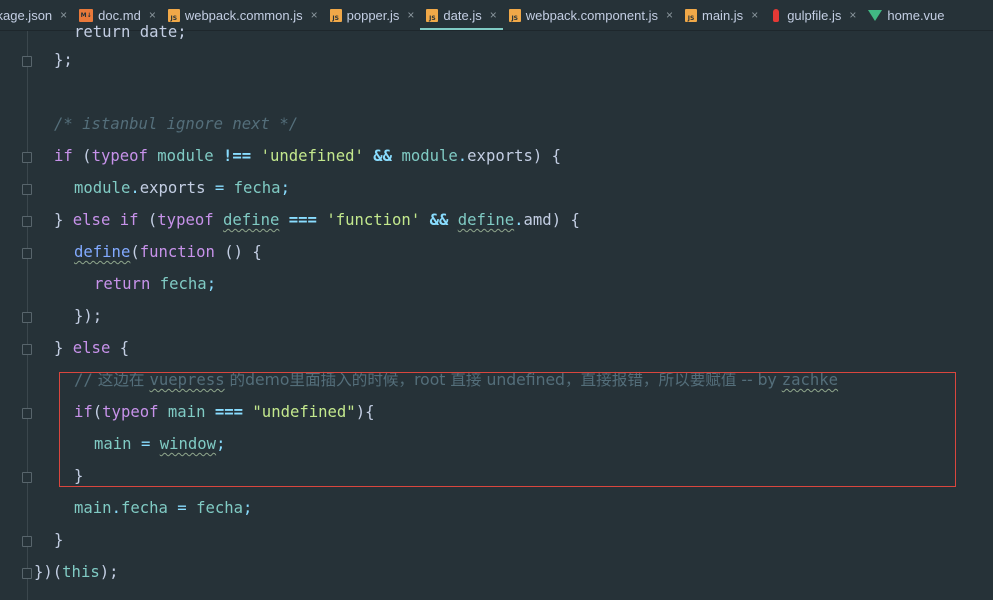  I want to click on code-line: };, so click(63, 60).